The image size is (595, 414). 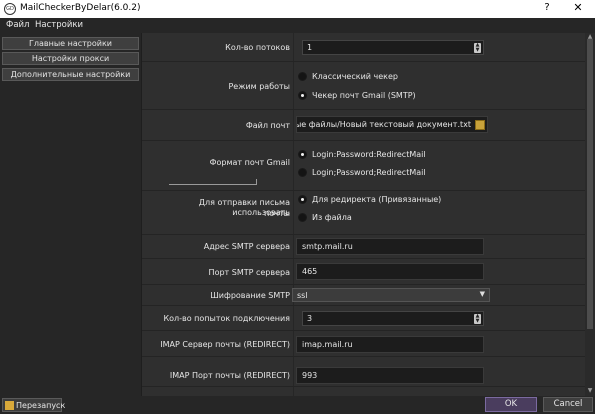 I want to click on mode-gmail-label: Чекер почт Gmail (SMTP), so click(x=364, y=95).